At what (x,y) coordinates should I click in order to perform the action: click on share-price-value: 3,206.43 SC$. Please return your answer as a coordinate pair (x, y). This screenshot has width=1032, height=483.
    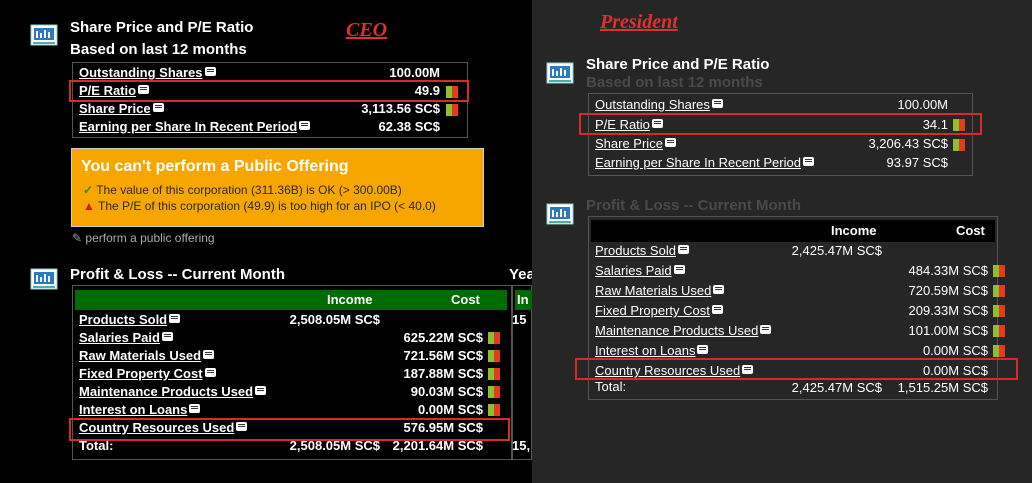
    Looking at the image, I should click on (908, 143).